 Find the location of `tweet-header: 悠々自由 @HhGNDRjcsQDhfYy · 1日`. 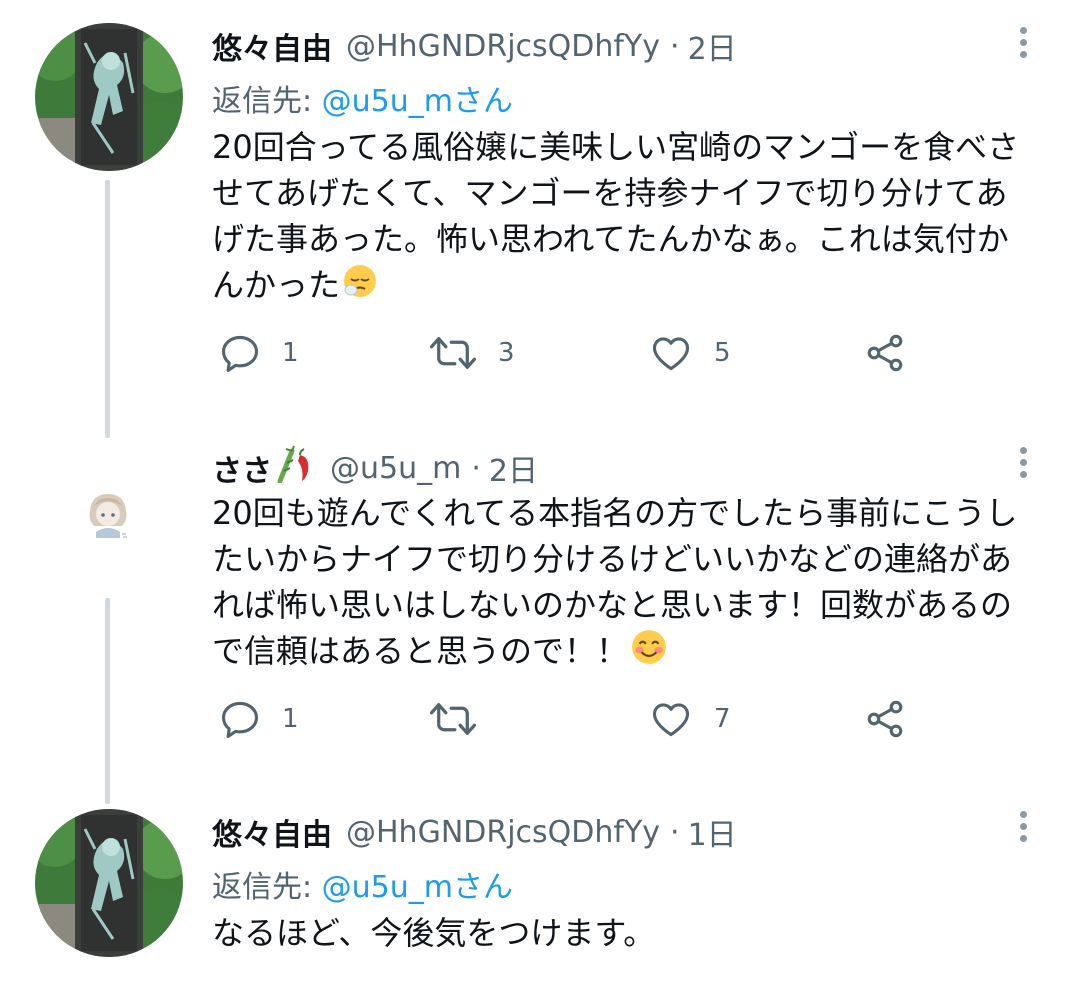

tweet-header: 悠々自由 @HhGNDRjcsQDhfYy · 1日 is located at coordinates (474, 832).